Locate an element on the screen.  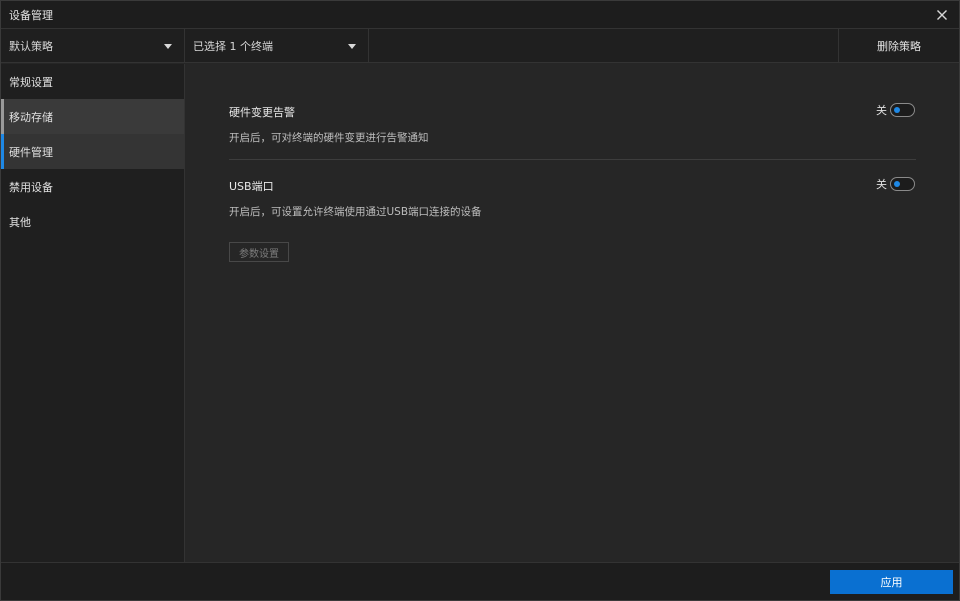
sidebar-item-hardware-management: 硬件管理 is located at coordinates (92, 151).